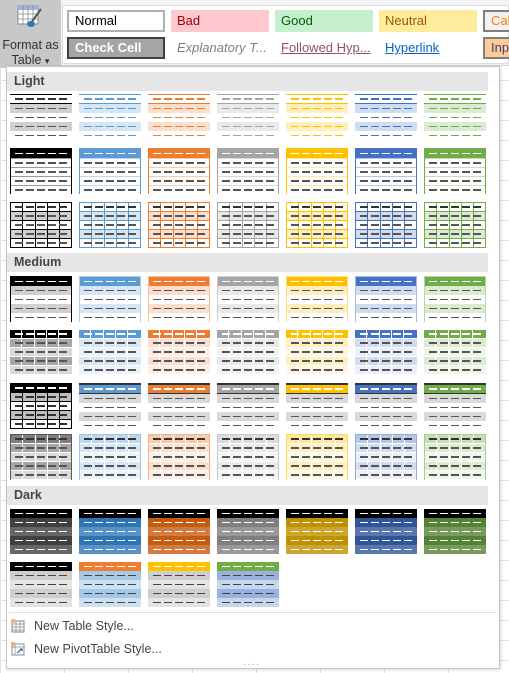 This screenshot has width=509, height=673. What do you see at coordinates (428, 21) in the screenshot?
I see `cell-style-neutral: Neutral` at bounding box center [428, 21].